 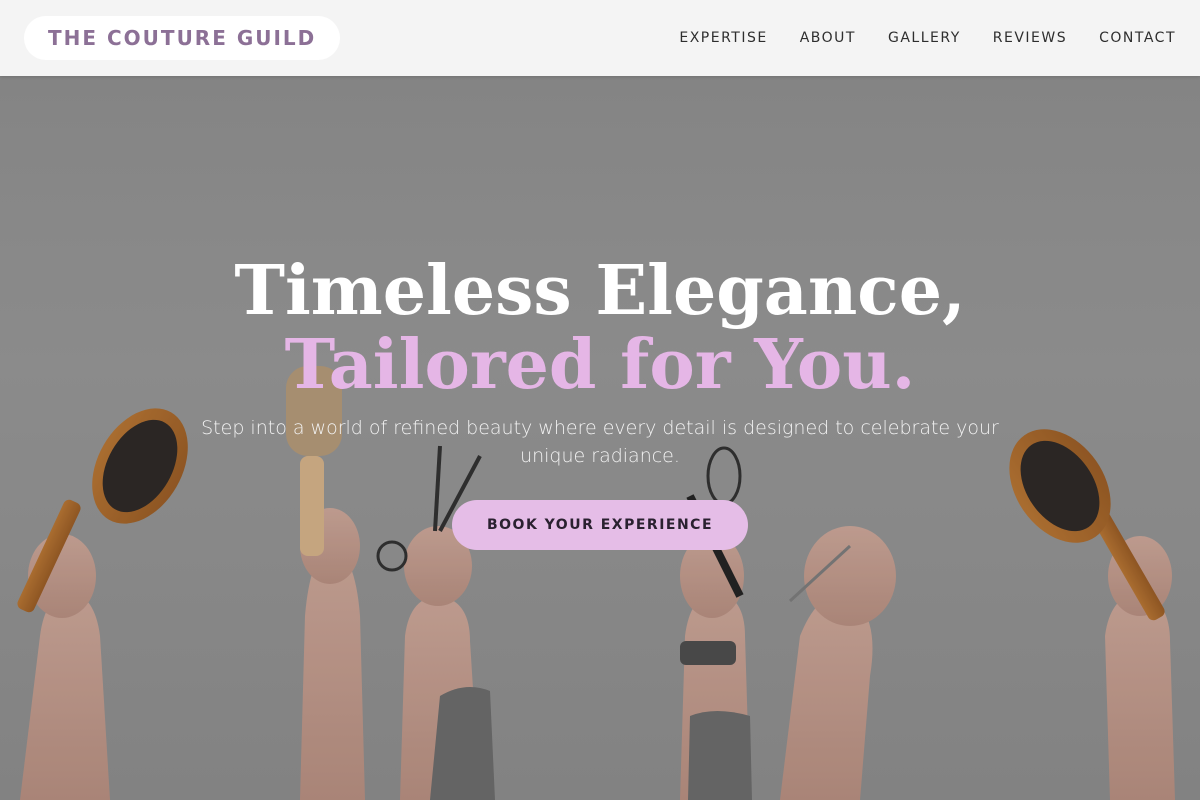 What do you see at coordinates (828, 38) in the screenshot?
I see `nav-link-about: ABOUT` at bounding box center [828, 38].